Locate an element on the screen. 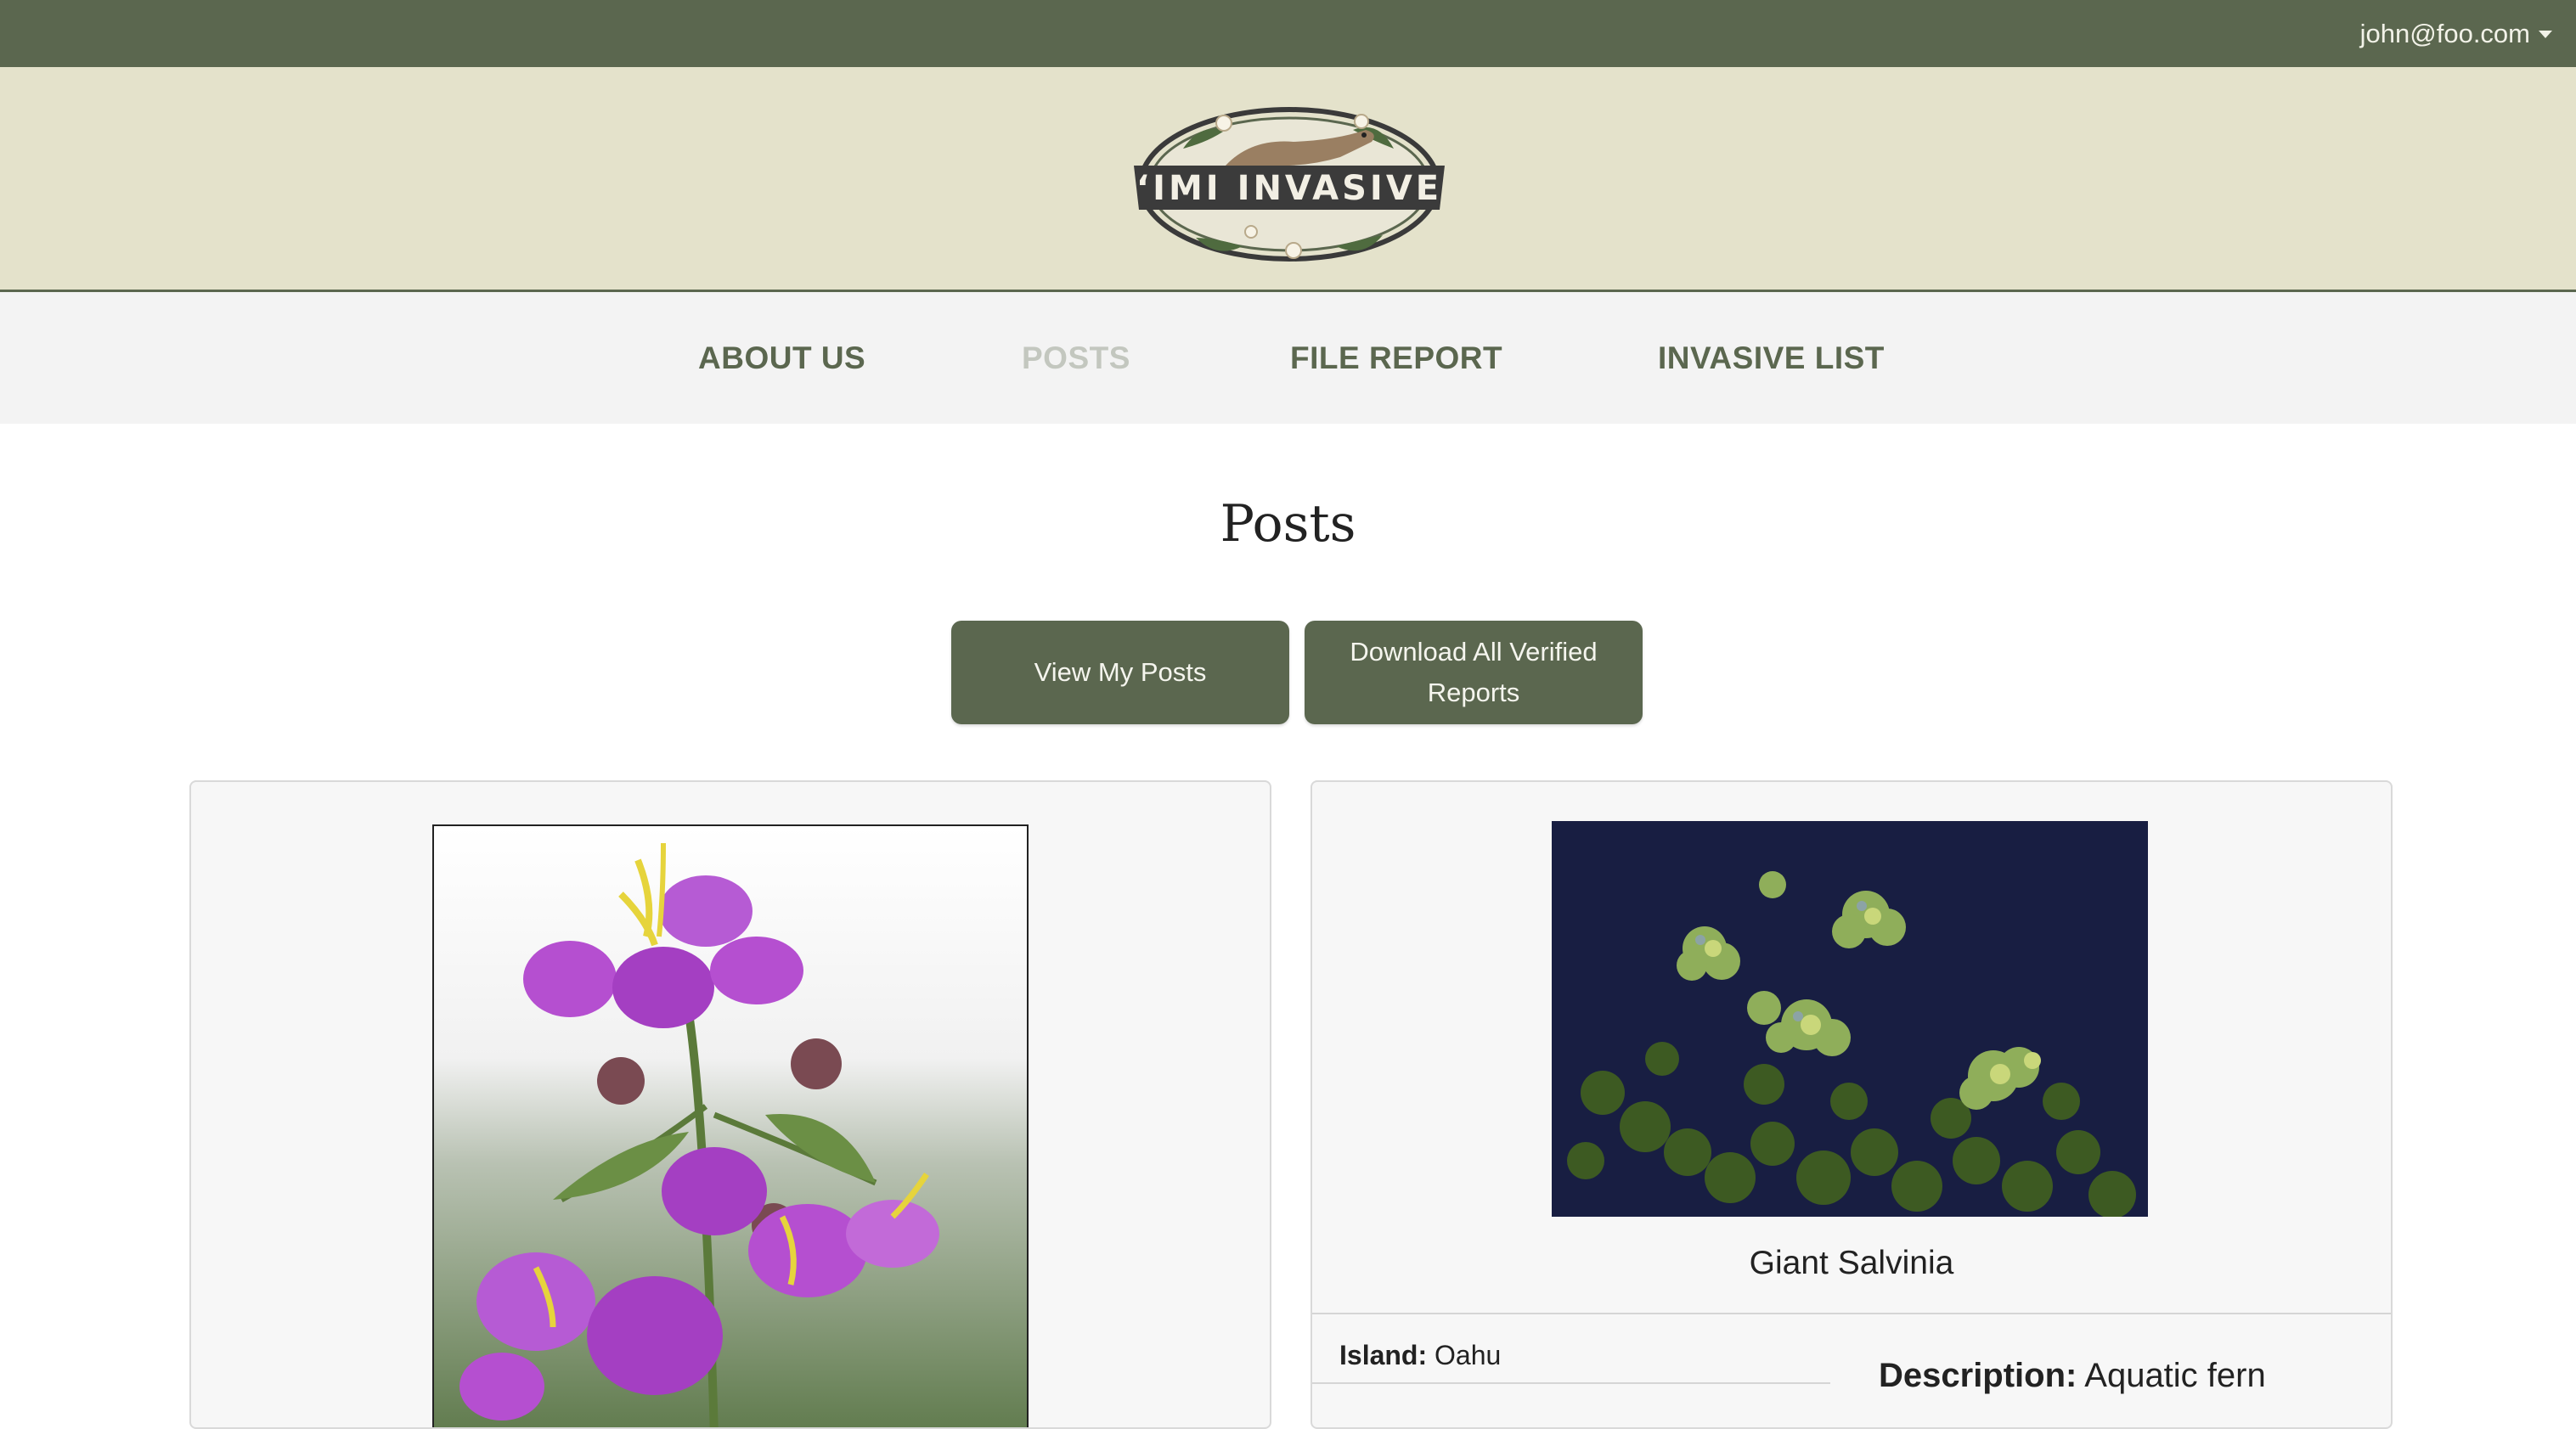 This screenshot has height=1429, width=2576. top-bar: john@foo.com is located at coordinates (1288, 33).